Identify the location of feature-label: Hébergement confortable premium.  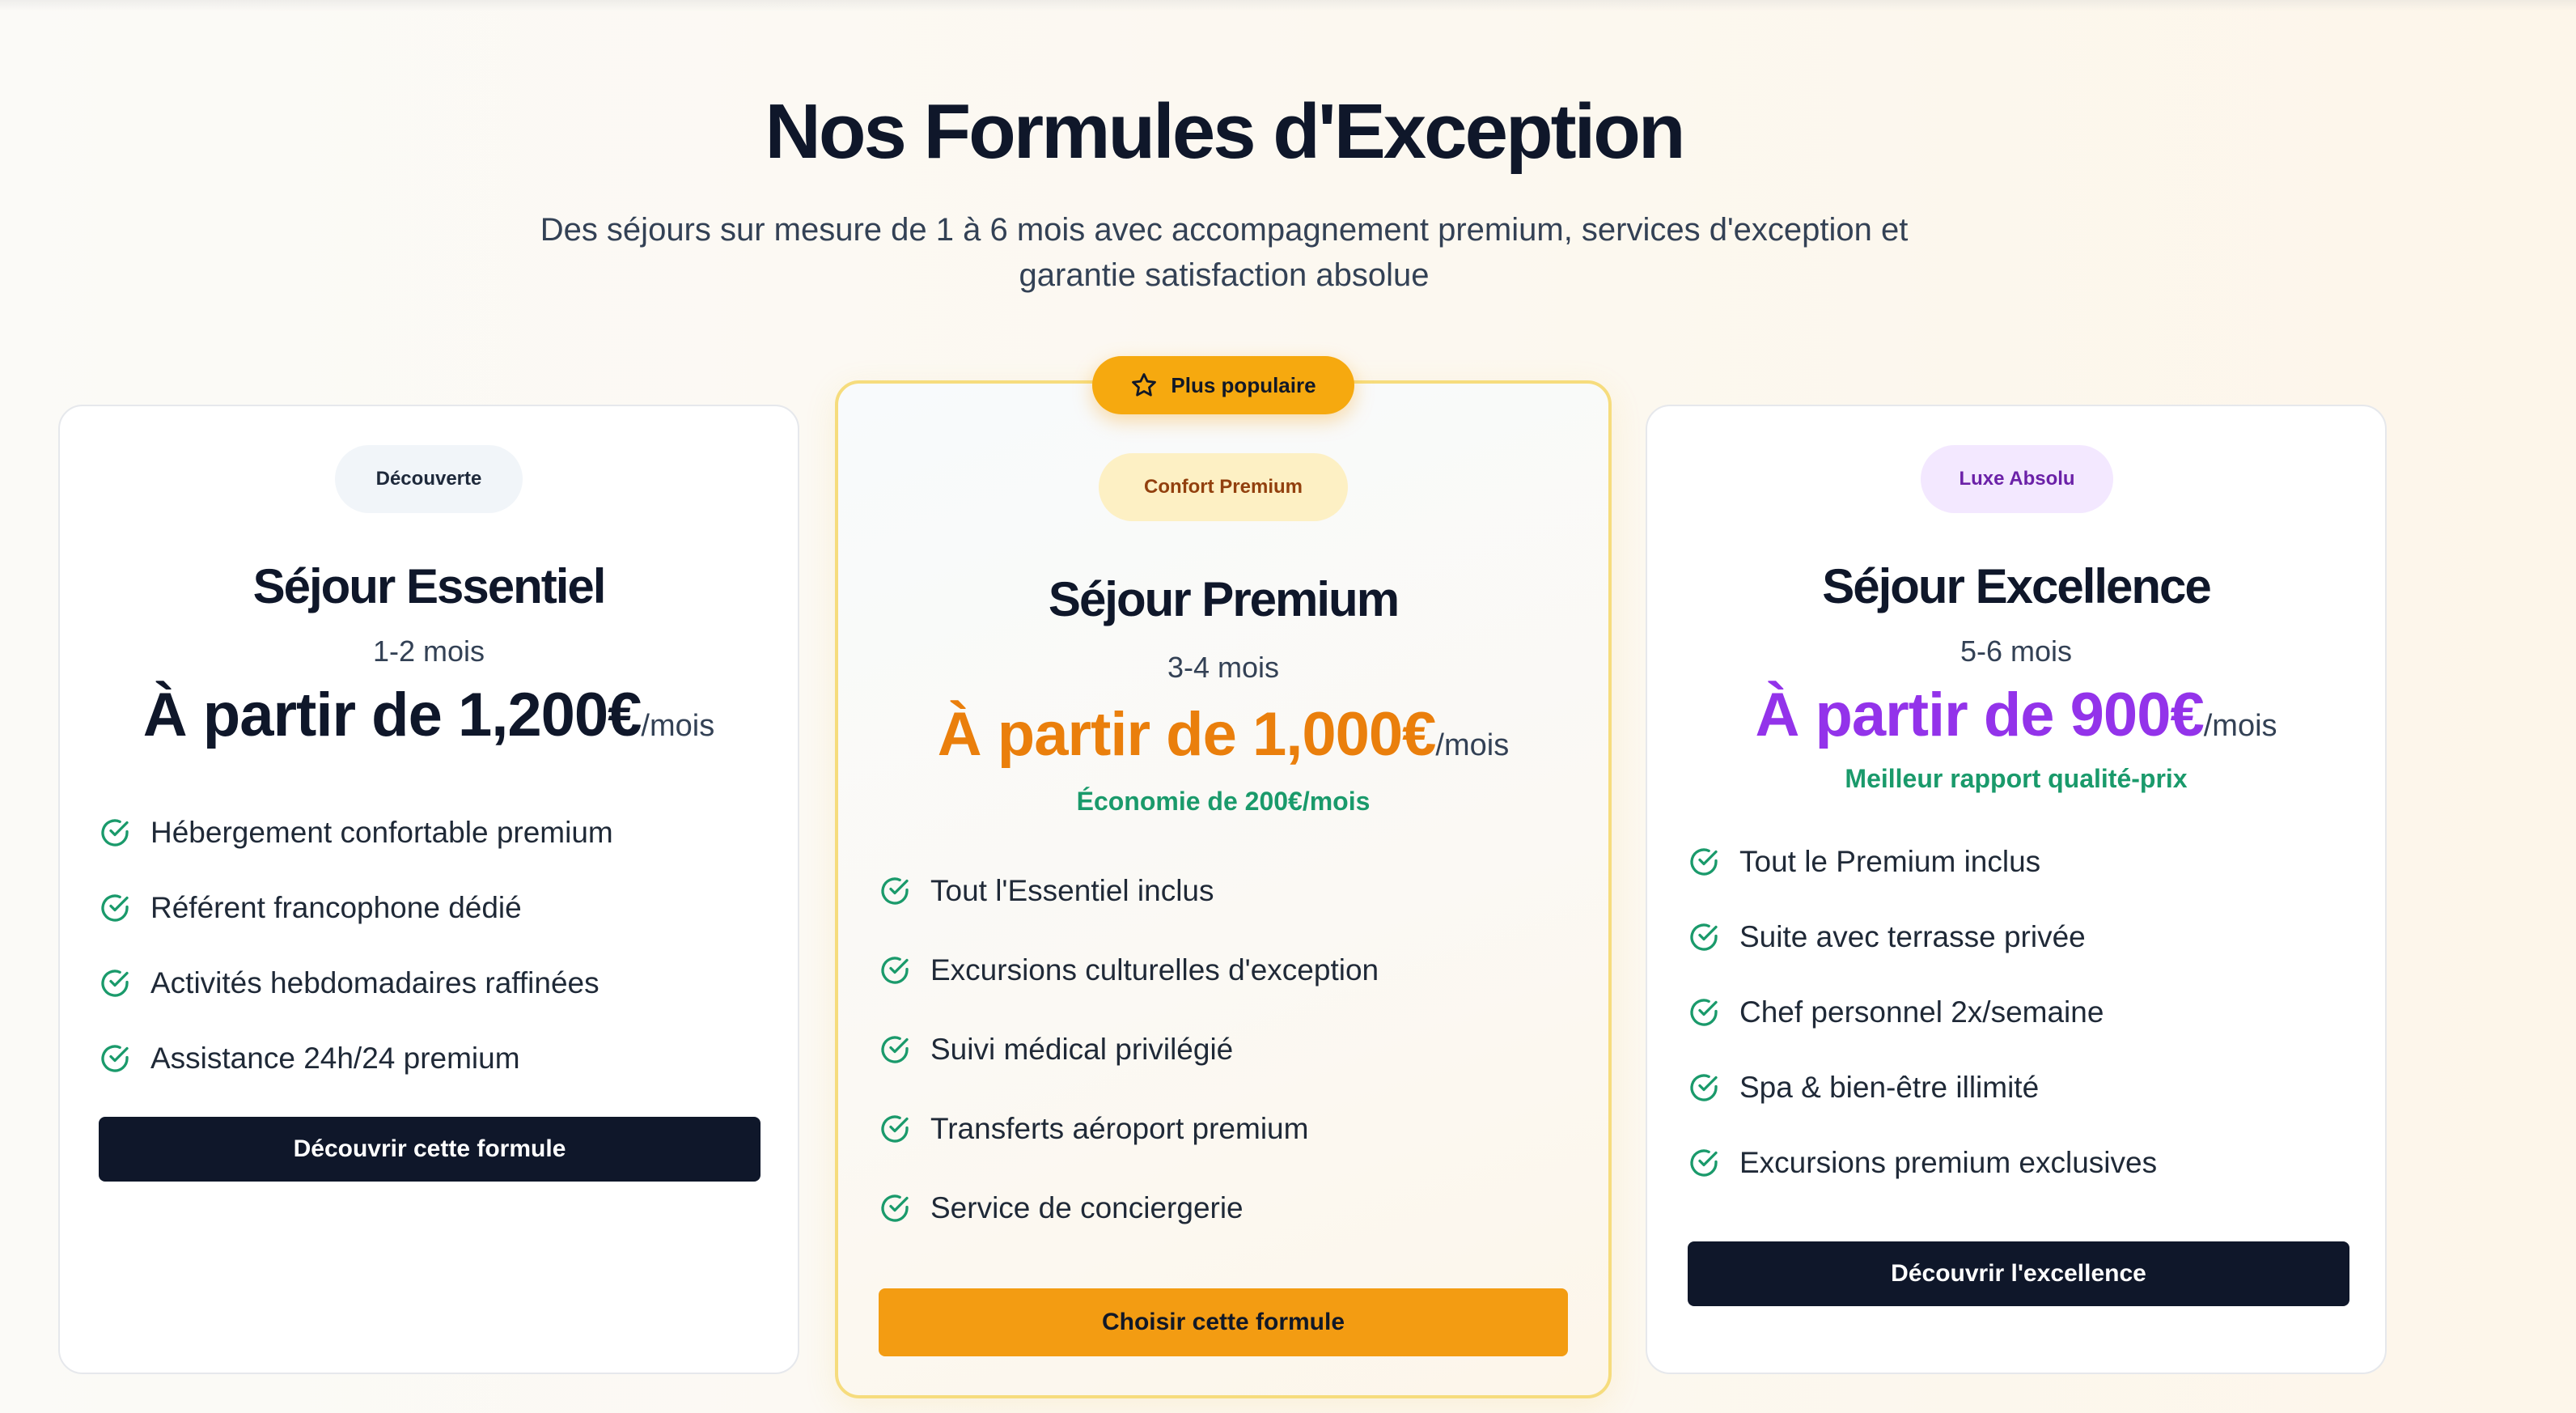
(381, 832).